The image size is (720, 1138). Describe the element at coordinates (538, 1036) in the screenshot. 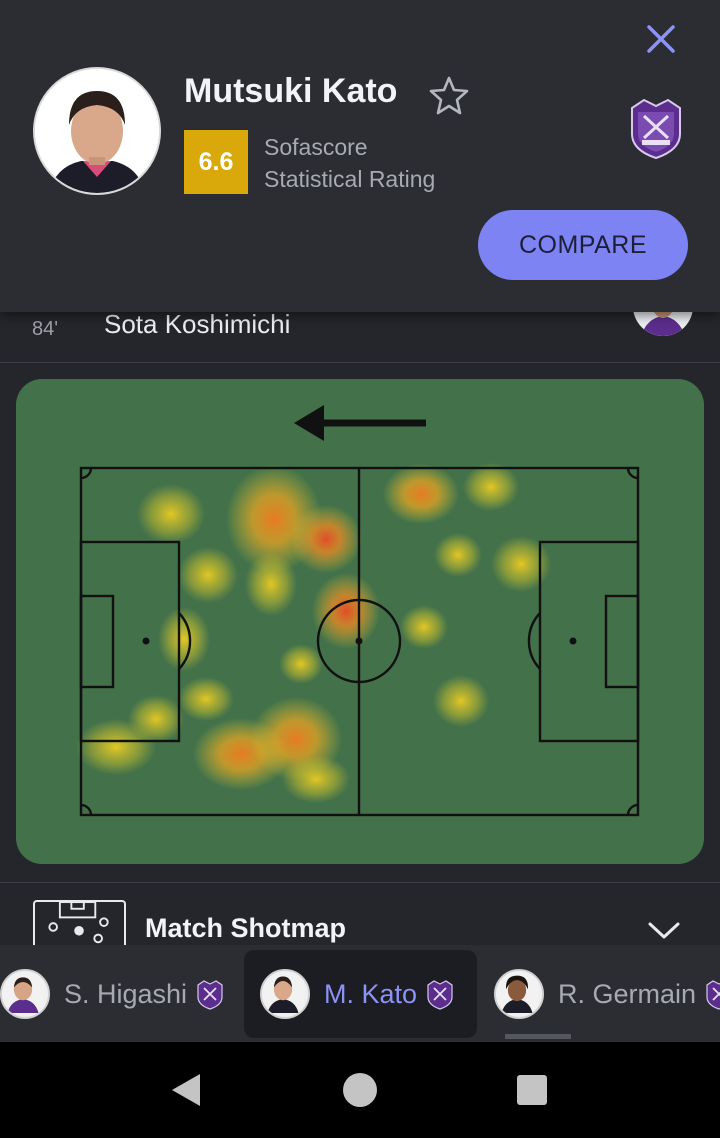

I see `tab-scroll-indicator` at that location.